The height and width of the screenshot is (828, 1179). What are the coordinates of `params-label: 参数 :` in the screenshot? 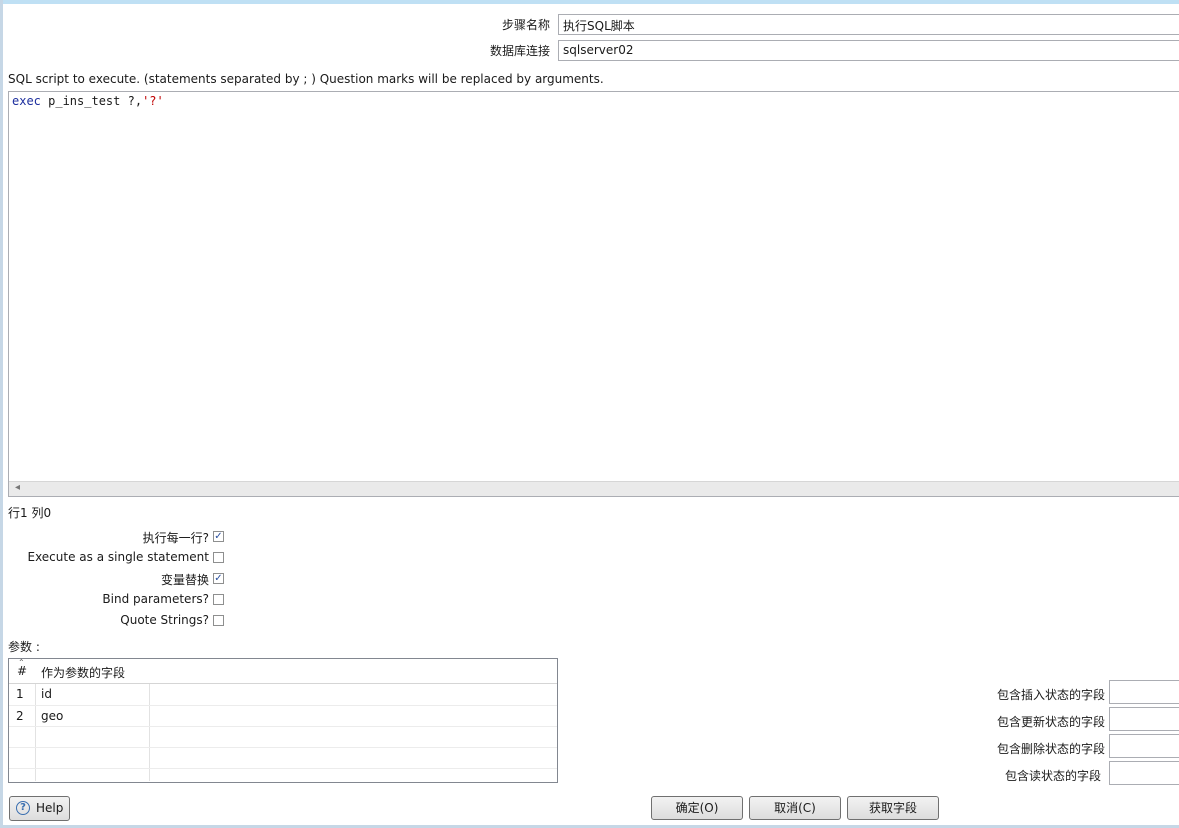 It's located at (24, 647).